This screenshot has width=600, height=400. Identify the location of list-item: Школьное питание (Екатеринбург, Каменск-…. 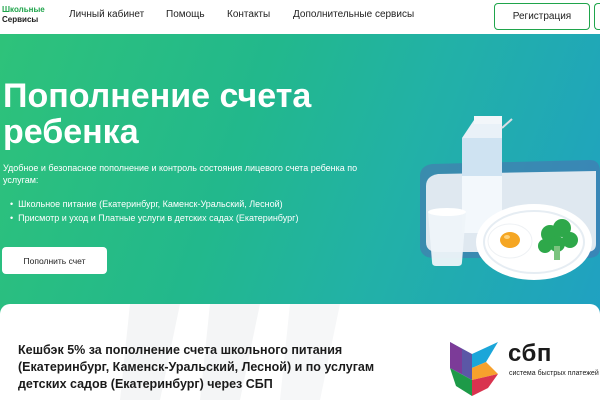
(154, 204).